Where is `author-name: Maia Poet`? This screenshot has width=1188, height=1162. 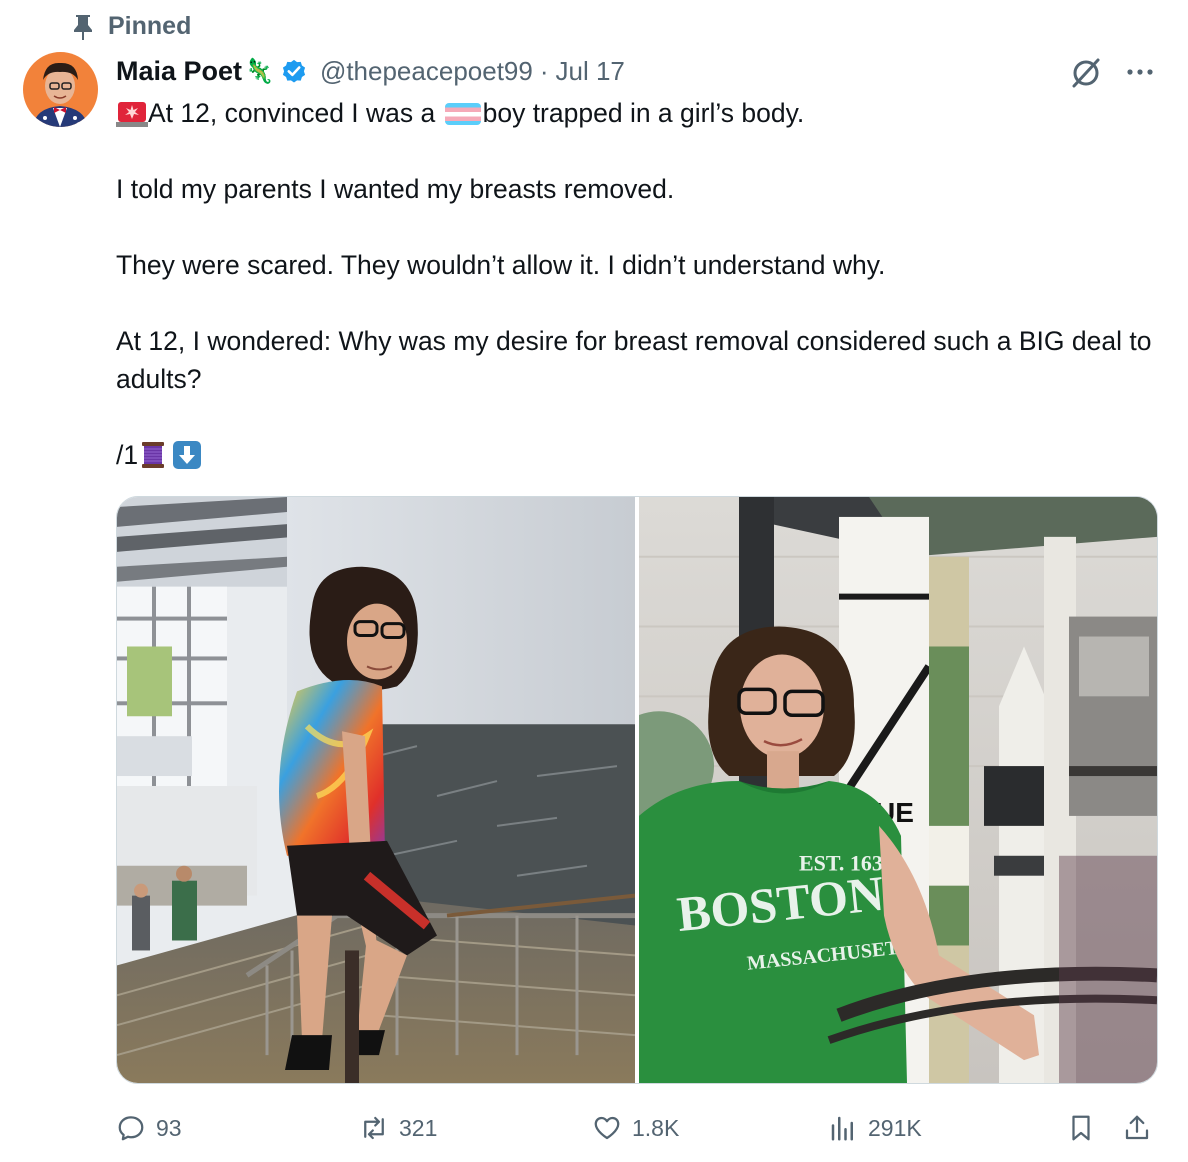
author-name: Maia Poet is located at coordinates (179, 71).